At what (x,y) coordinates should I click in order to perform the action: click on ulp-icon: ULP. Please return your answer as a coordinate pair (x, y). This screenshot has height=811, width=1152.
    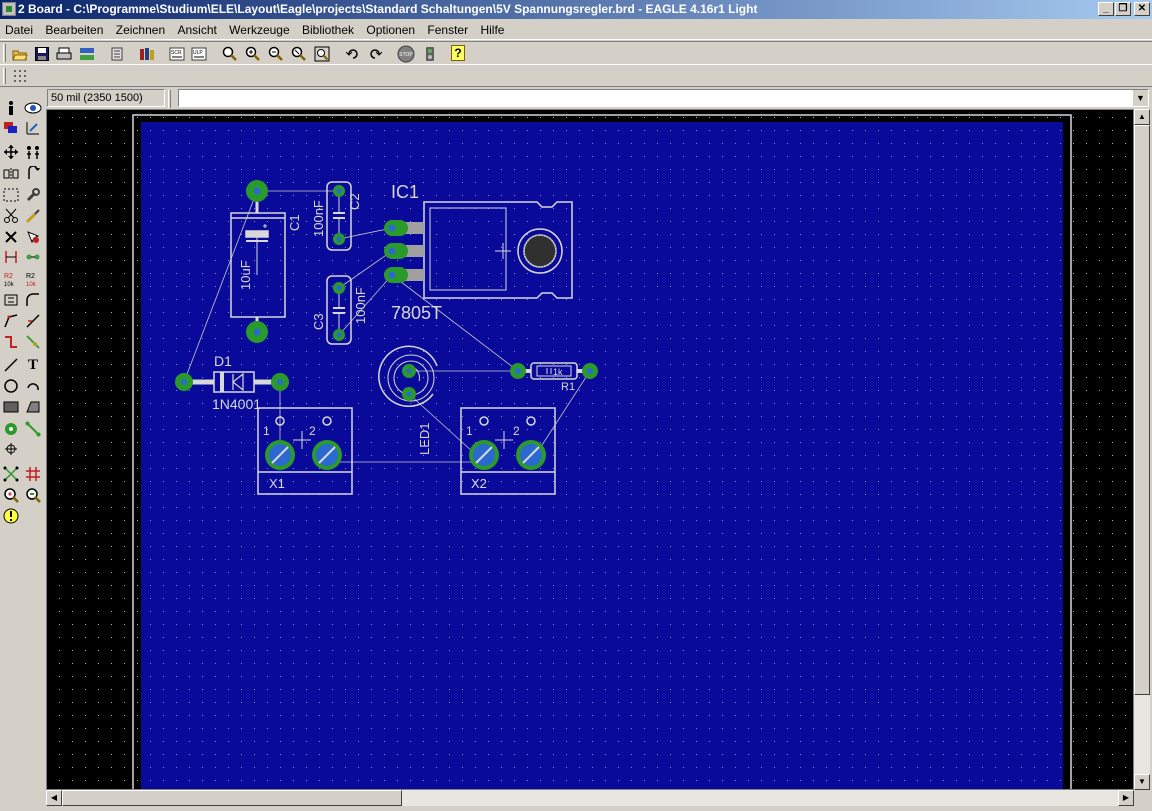
    Looking at the image, I should click on (199, 54).